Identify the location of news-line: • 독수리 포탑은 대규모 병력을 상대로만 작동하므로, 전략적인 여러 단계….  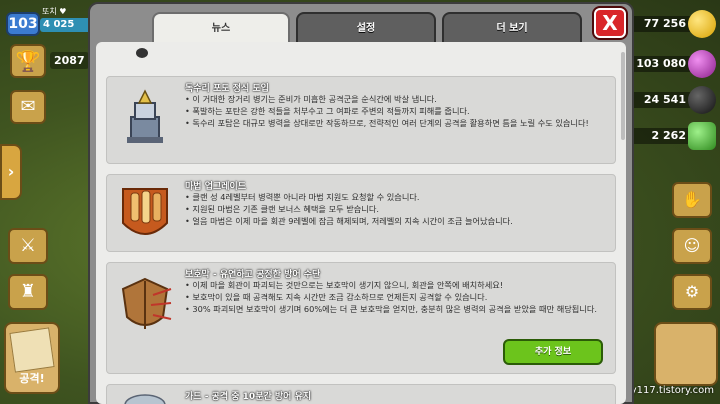
(387, 123).